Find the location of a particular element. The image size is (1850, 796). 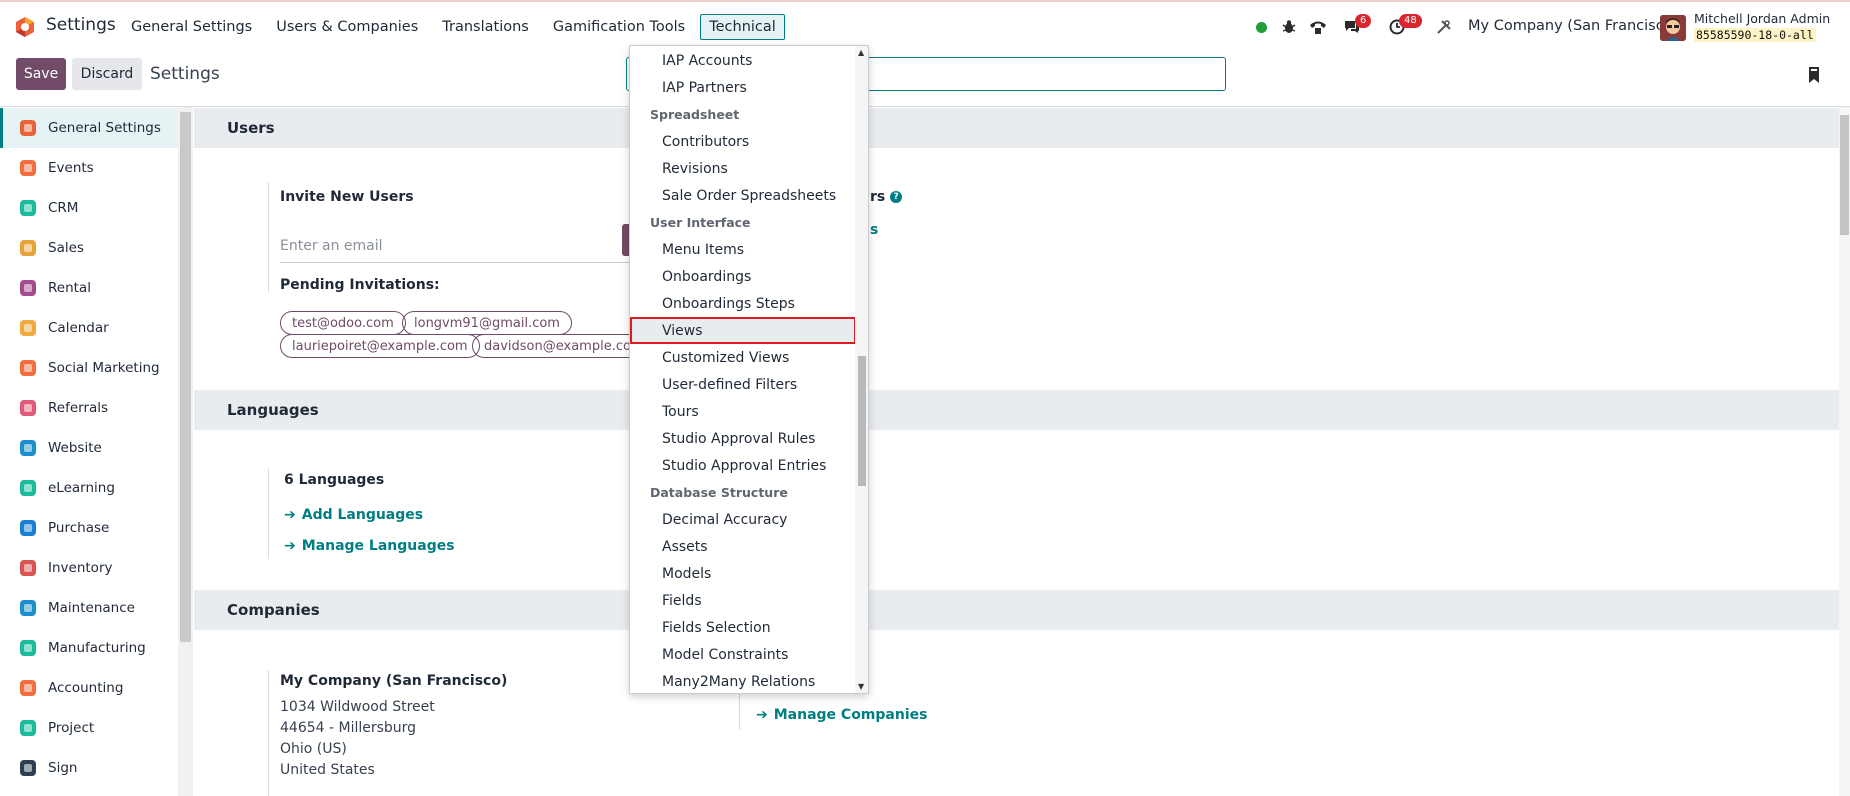

add-languages-label: Add Languages is located at coordinates (362, 515).